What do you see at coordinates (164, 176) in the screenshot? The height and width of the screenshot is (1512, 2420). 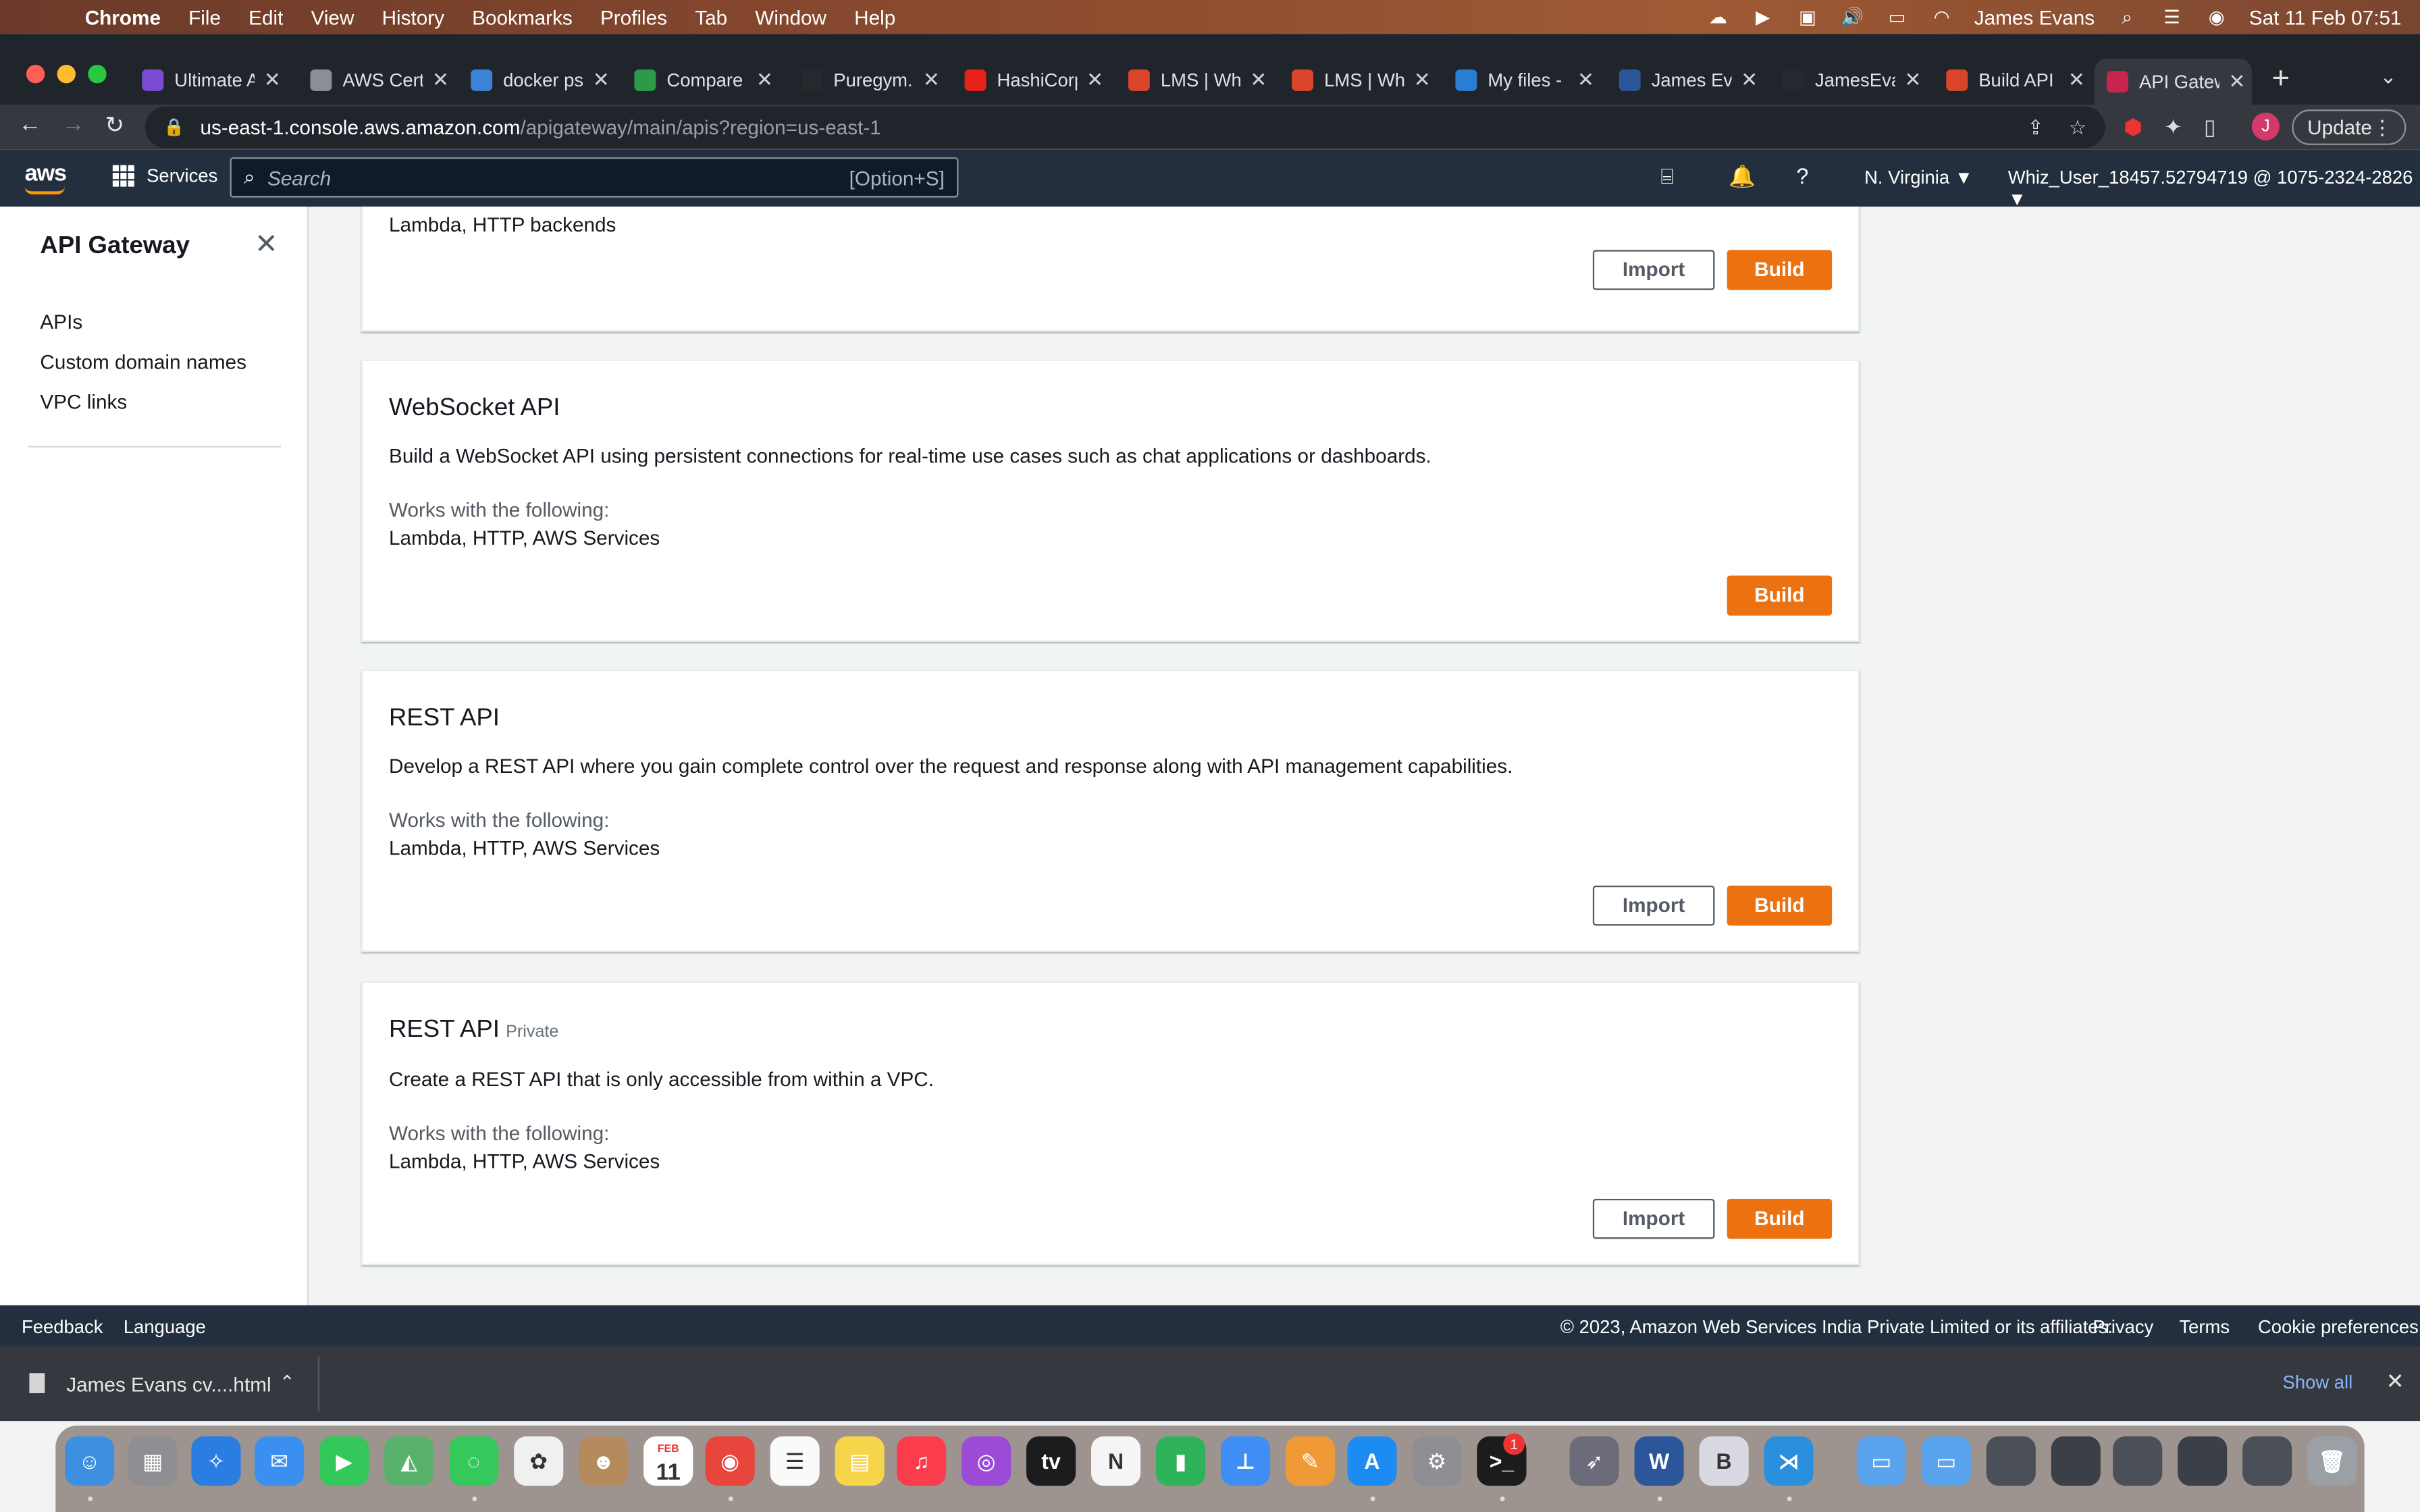 I see `services-menu: Services` at bounding box center [164, 176].